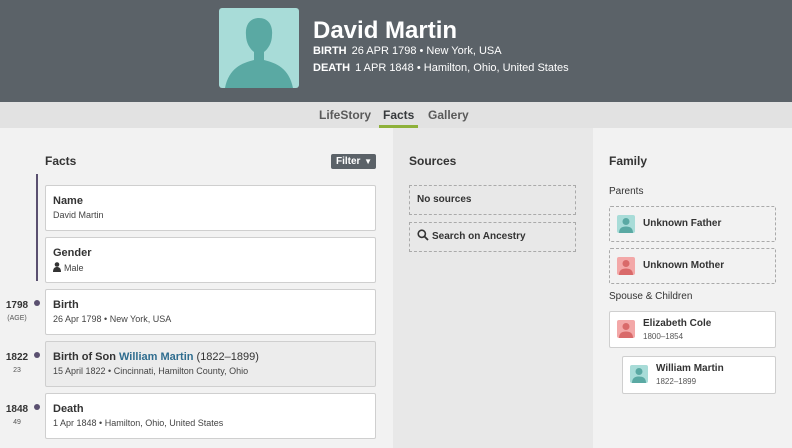 The width and height of the screenshot is (792, 448). Describe the element at coordinates (112, 319) in the screenshot. I see `fact-detail: 26 Apr 1798 • New York, USA` at that location.